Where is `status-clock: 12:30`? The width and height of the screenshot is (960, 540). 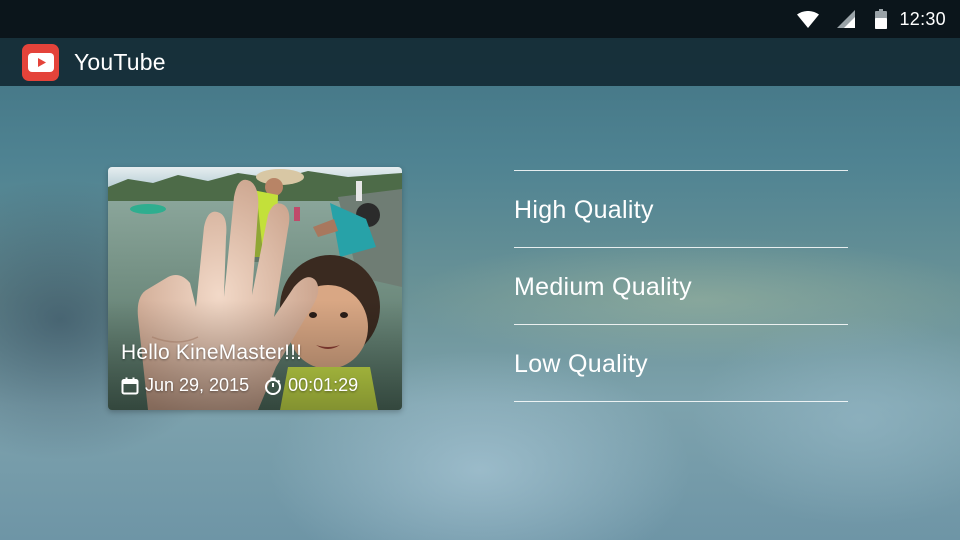
status-clock: 12:30 is located at coordinates (922, 18).